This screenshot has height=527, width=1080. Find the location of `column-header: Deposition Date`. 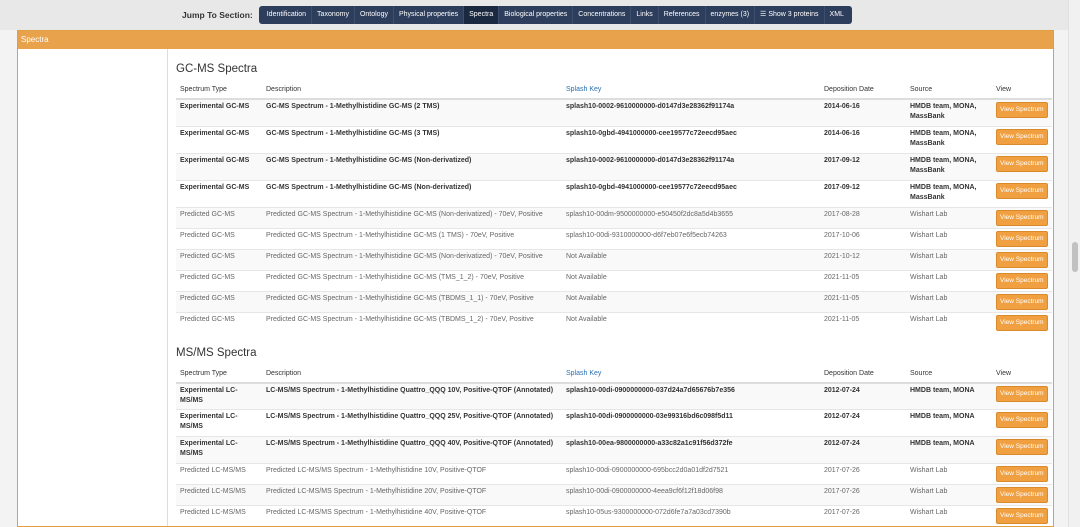

column-header: Deposition Date is located at coordinates (863, 374).